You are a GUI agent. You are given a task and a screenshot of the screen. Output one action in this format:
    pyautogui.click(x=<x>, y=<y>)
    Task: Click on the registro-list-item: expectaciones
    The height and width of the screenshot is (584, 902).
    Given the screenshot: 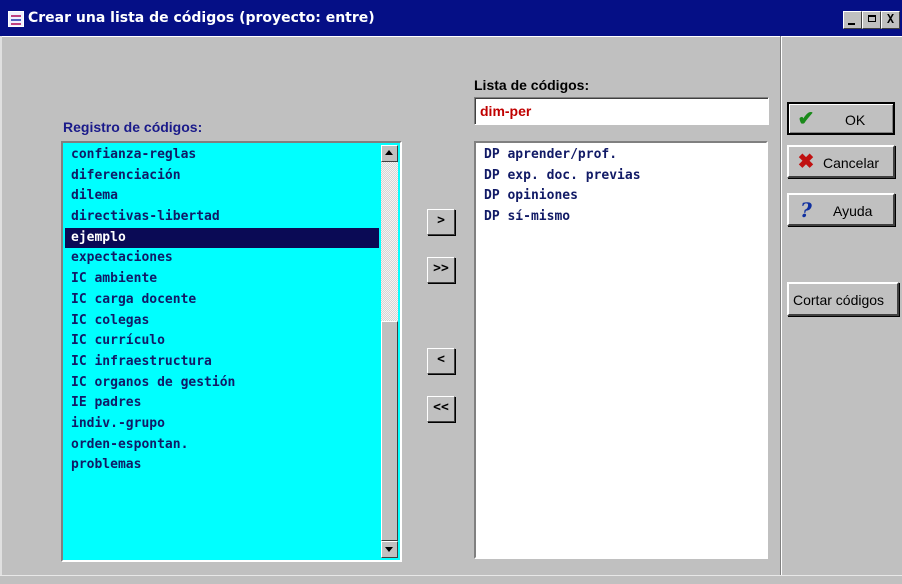 What is the action you would take?
    pyautogui.click(x=223, y=258)
    